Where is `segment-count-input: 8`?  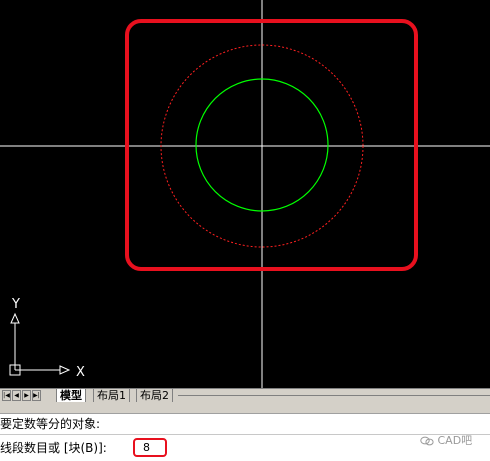
segment-count-input: 8 is located at coordinates (150, 447).